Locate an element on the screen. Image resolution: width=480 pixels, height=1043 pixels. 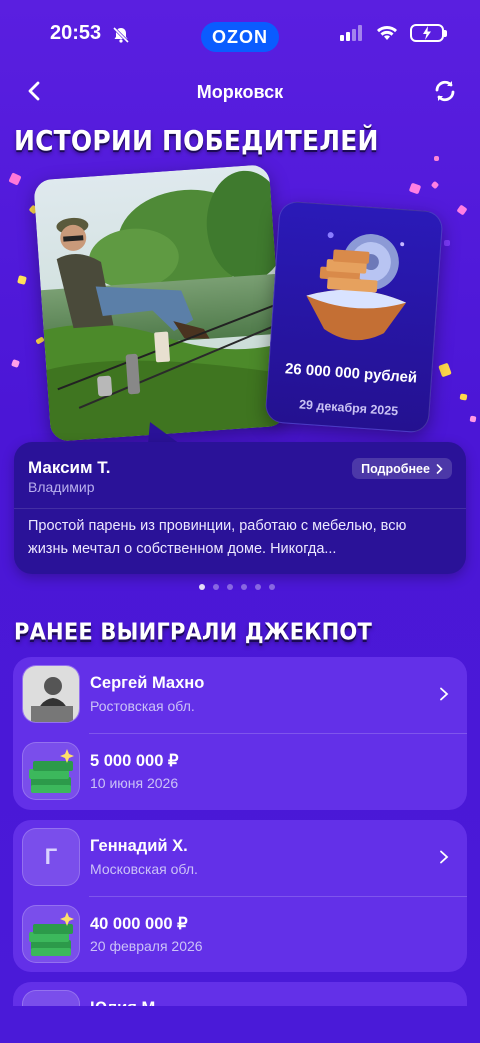
prize-amount: 5 000 000 ₽ is located at coordinates (134, 761).